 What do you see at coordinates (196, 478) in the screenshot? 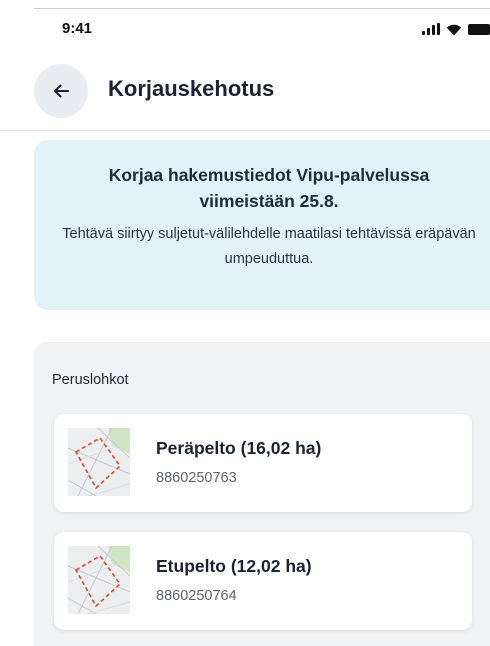
I see `parcel-id: 8860250763` at bounding box center [196, 478].